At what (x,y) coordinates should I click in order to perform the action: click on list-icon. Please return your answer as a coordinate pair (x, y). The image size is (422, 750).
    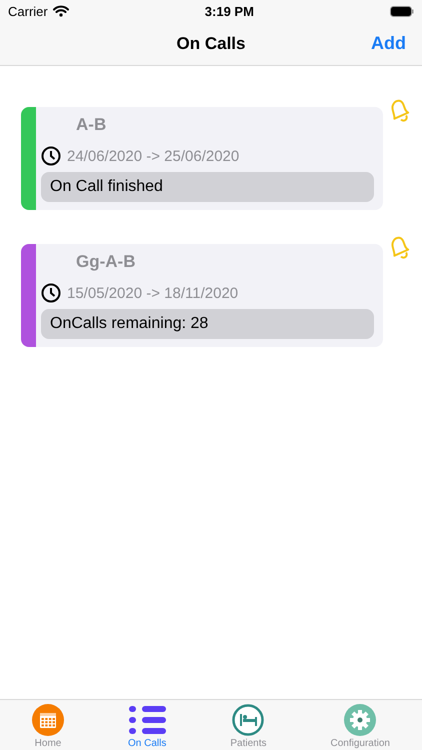
    Looking at the image, I should click on (147, 720).